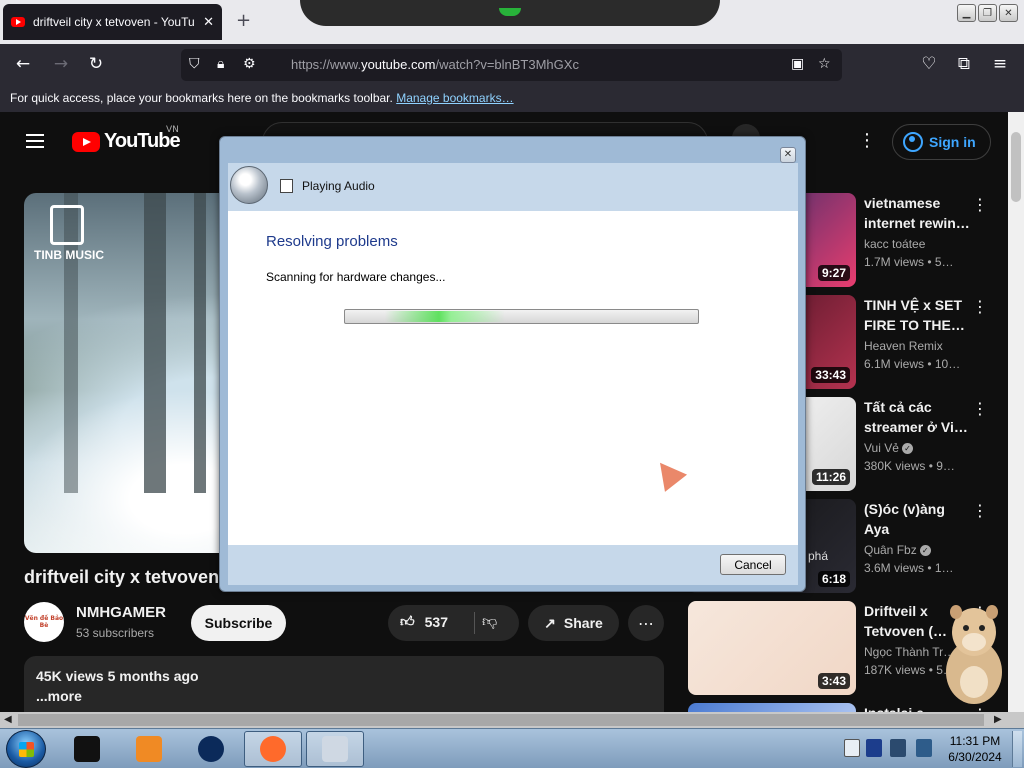 Image resolution: width=1024 pixels, height=768 pixels. What do you see at coordinates (510, 13) in the screenshot?
I see `top-decoration` at bounding box center [510, 13].